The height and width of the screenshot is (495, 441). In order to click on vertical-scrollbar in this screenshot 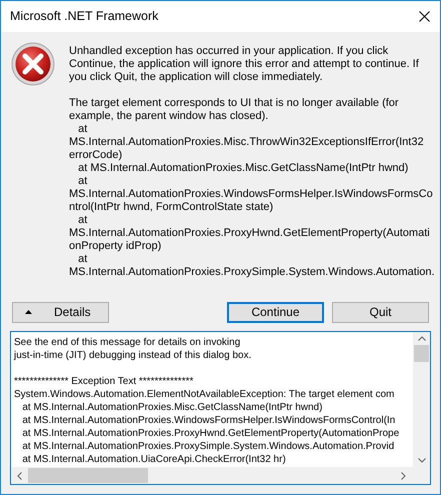, I will do `click(421, 399)`.